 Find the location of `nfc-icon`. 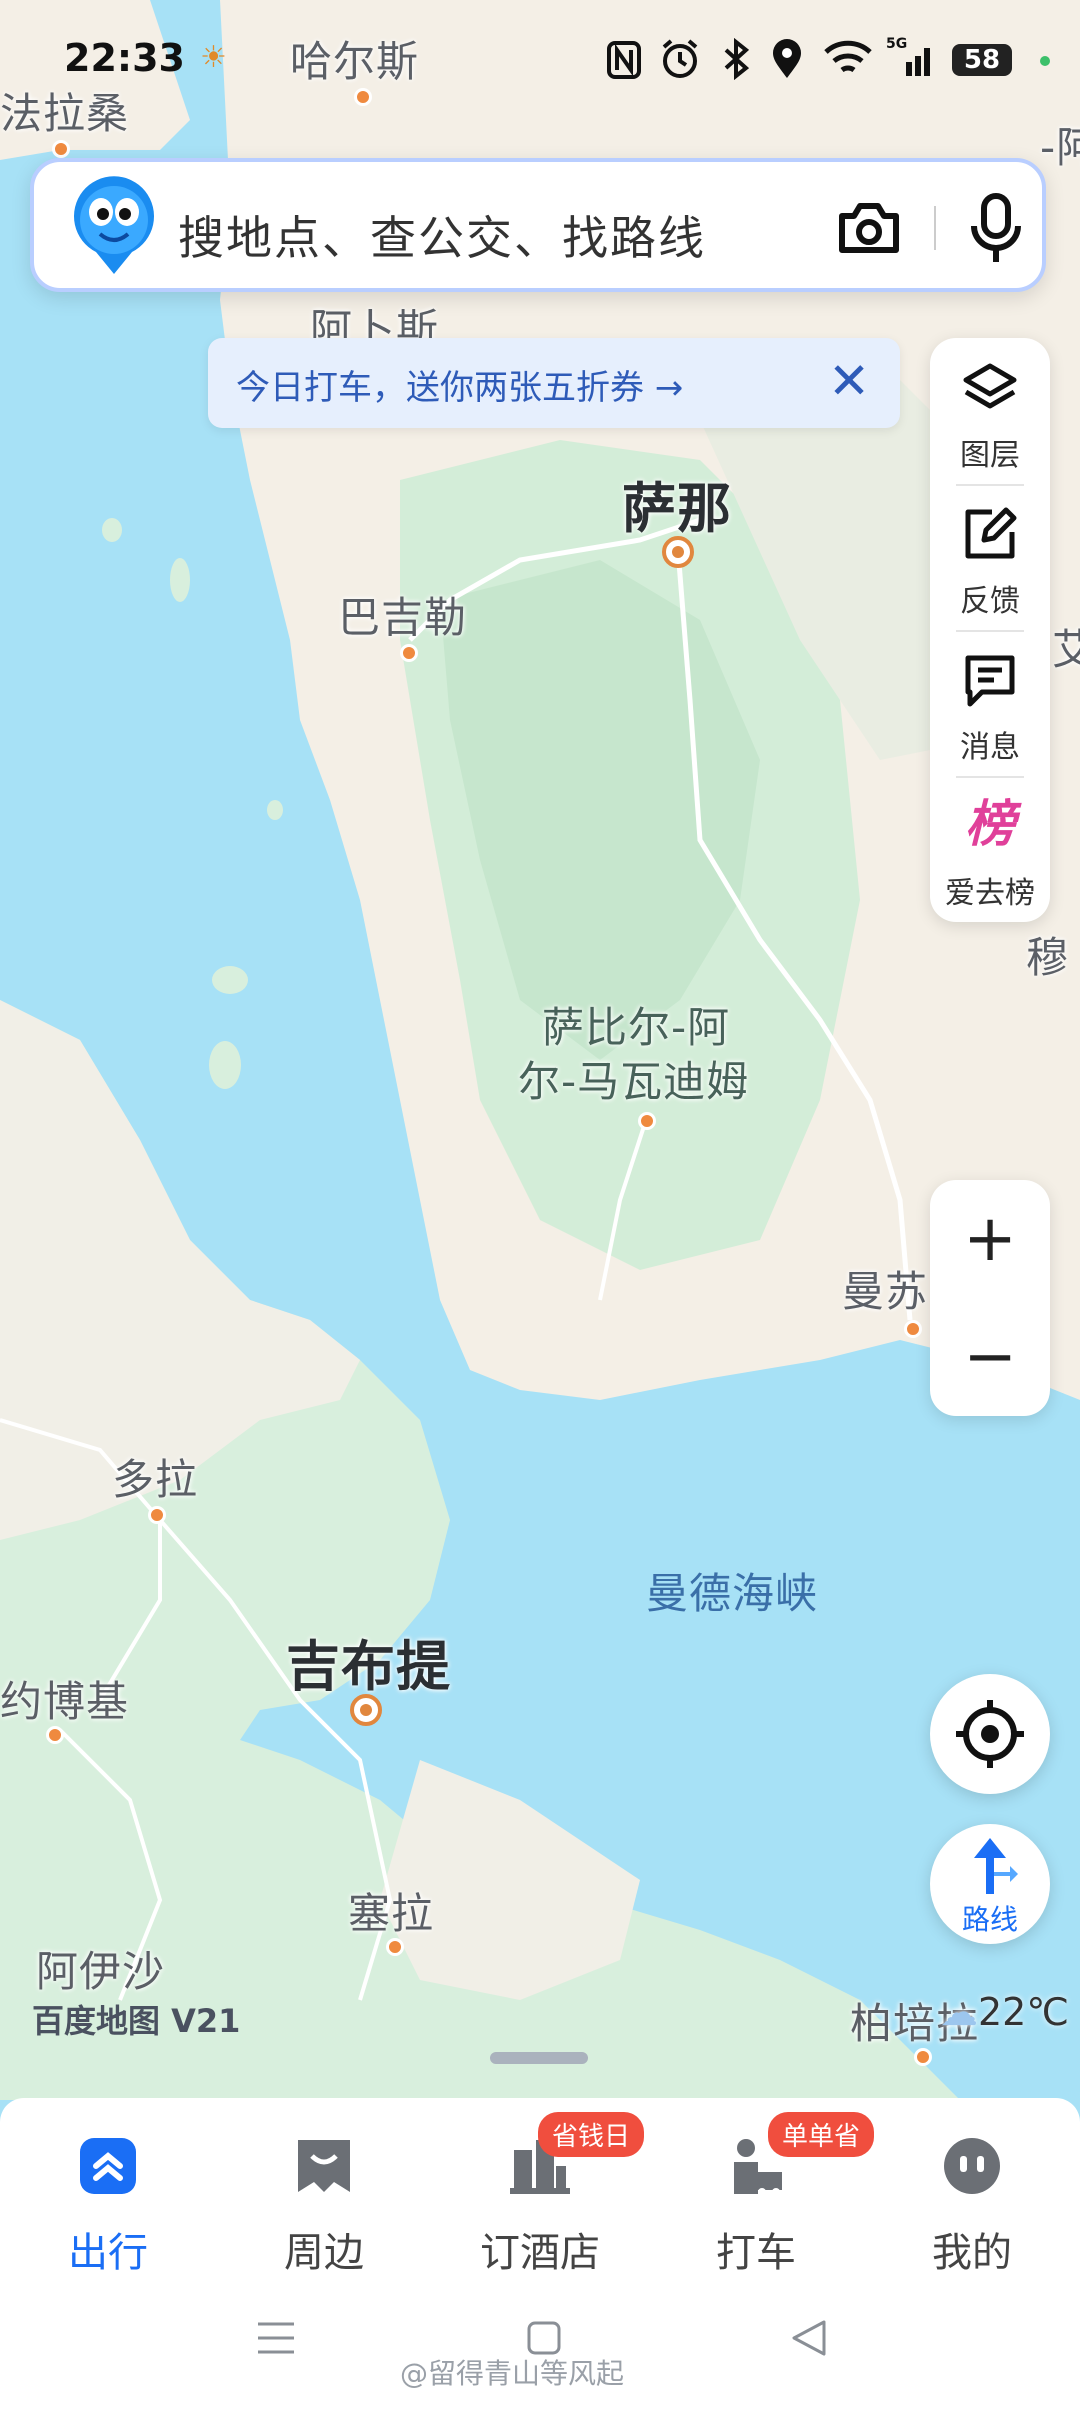

nfc-icon is located at coordinates (624, 60).